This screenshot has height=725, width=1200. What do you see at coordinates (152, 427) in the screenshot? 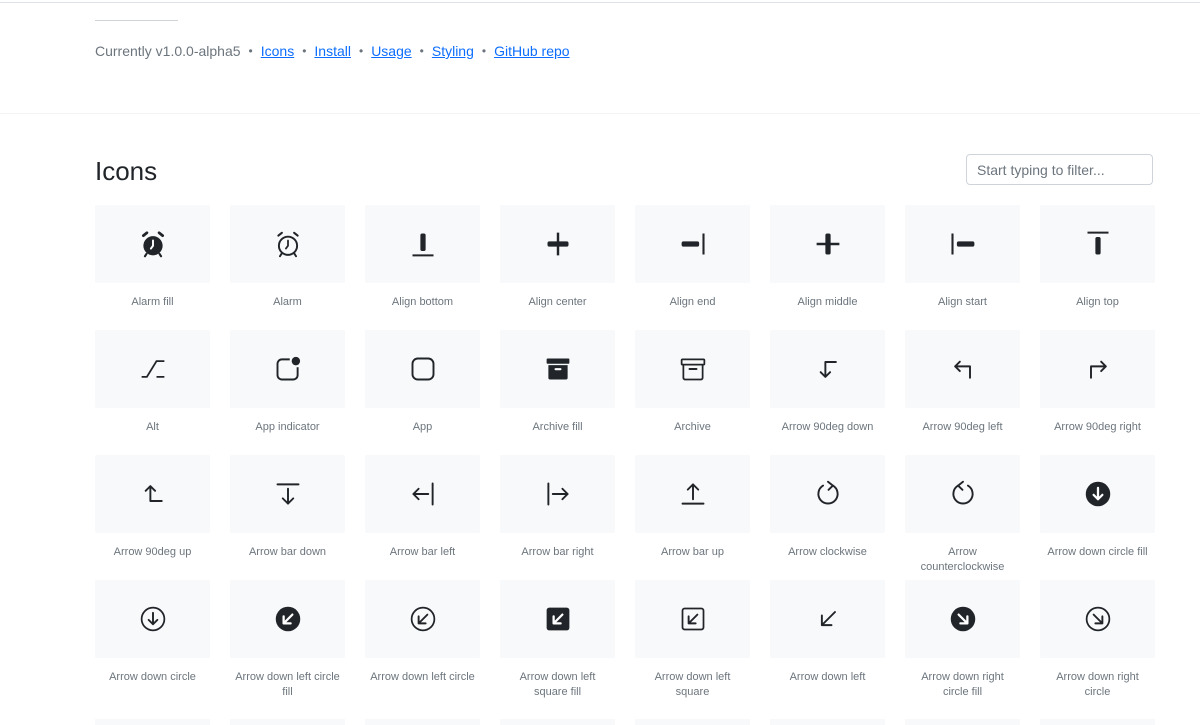
I see `icon-caption: Alt` at bounding box center [152, 427].